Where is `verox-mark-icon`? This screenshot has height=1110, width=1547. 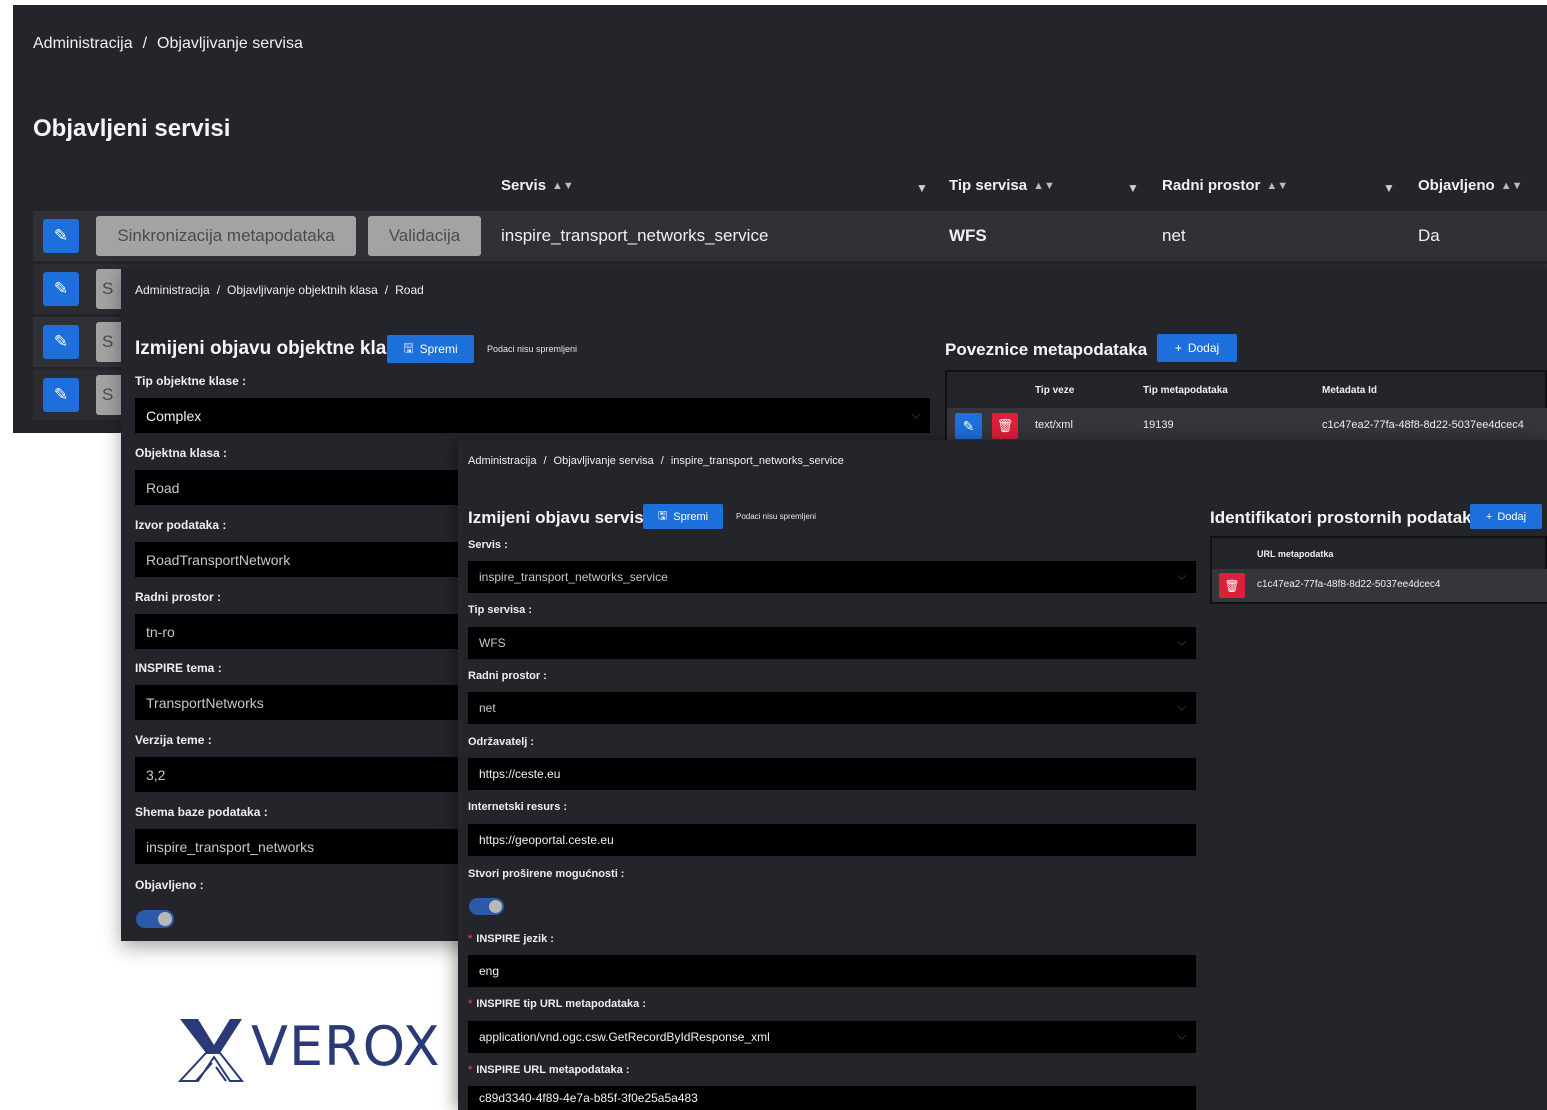 verox-mark-icon is located at coordinates (211, 1050).